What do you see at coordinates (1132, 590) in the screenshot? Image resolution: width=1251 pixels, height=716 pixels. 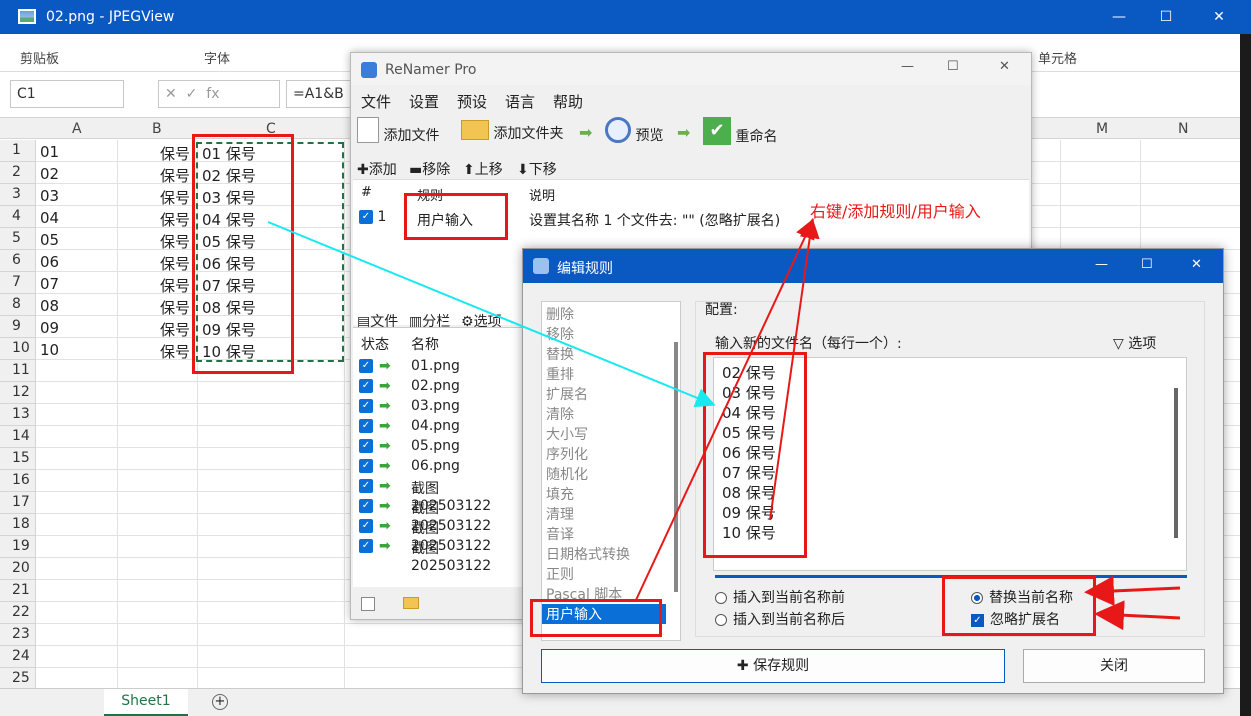 I see `red-arrow-replace` at bounding box center [1132, 590].